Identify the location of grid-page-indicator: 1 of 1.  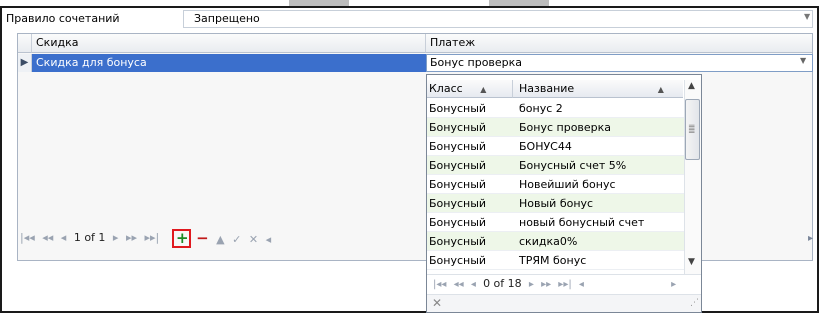
(89, 237).